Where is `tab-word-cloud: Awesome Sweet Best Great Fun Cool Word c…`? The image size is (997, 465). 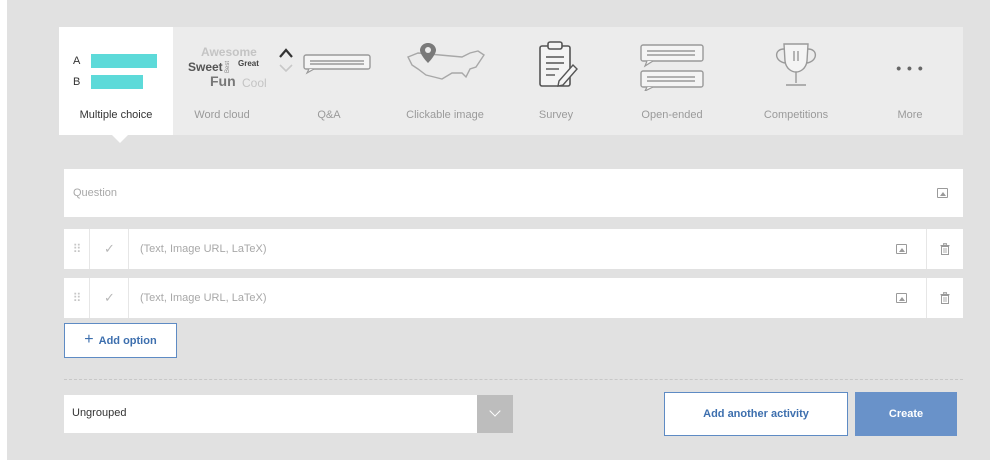 tab-word-cloud: Awesome Sweet Best Great Fun Cool Word c… is located at coordinates (222, 81).